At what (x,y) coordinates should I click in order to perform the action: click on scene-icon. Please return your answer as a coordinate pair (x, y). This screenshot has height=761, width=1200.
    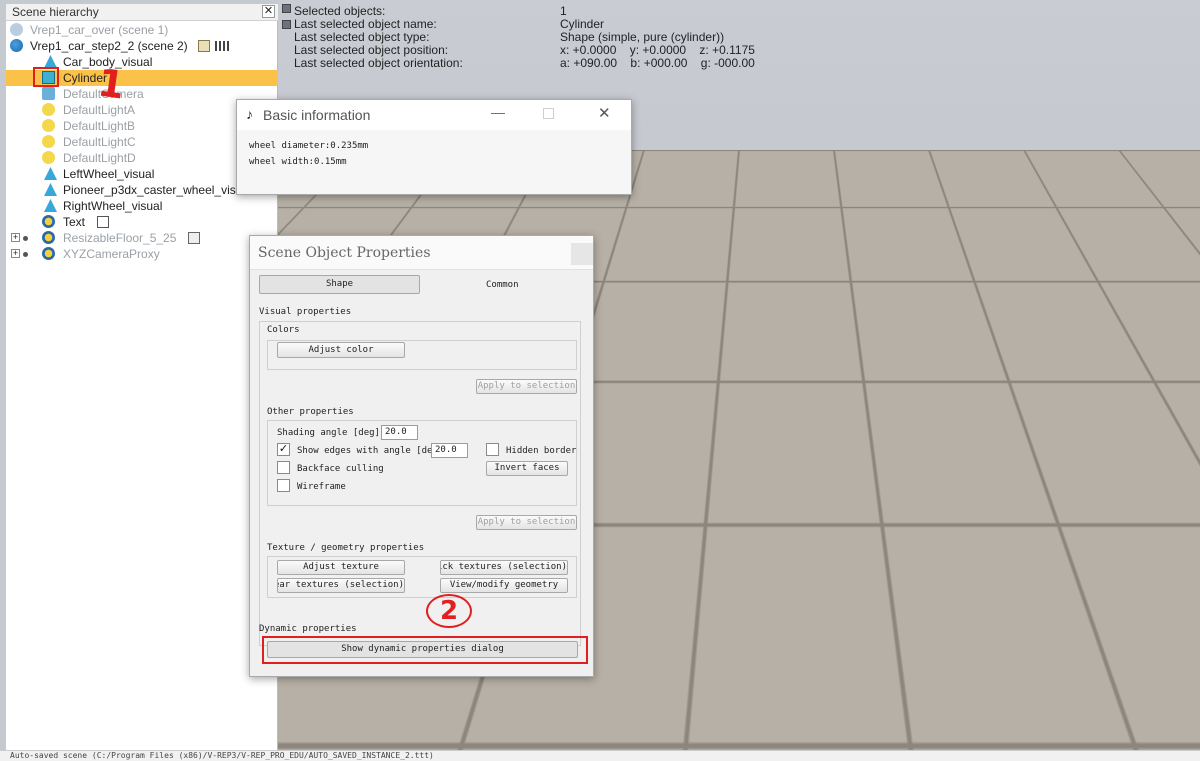
    Looking at the image, I should click on (16, 45).